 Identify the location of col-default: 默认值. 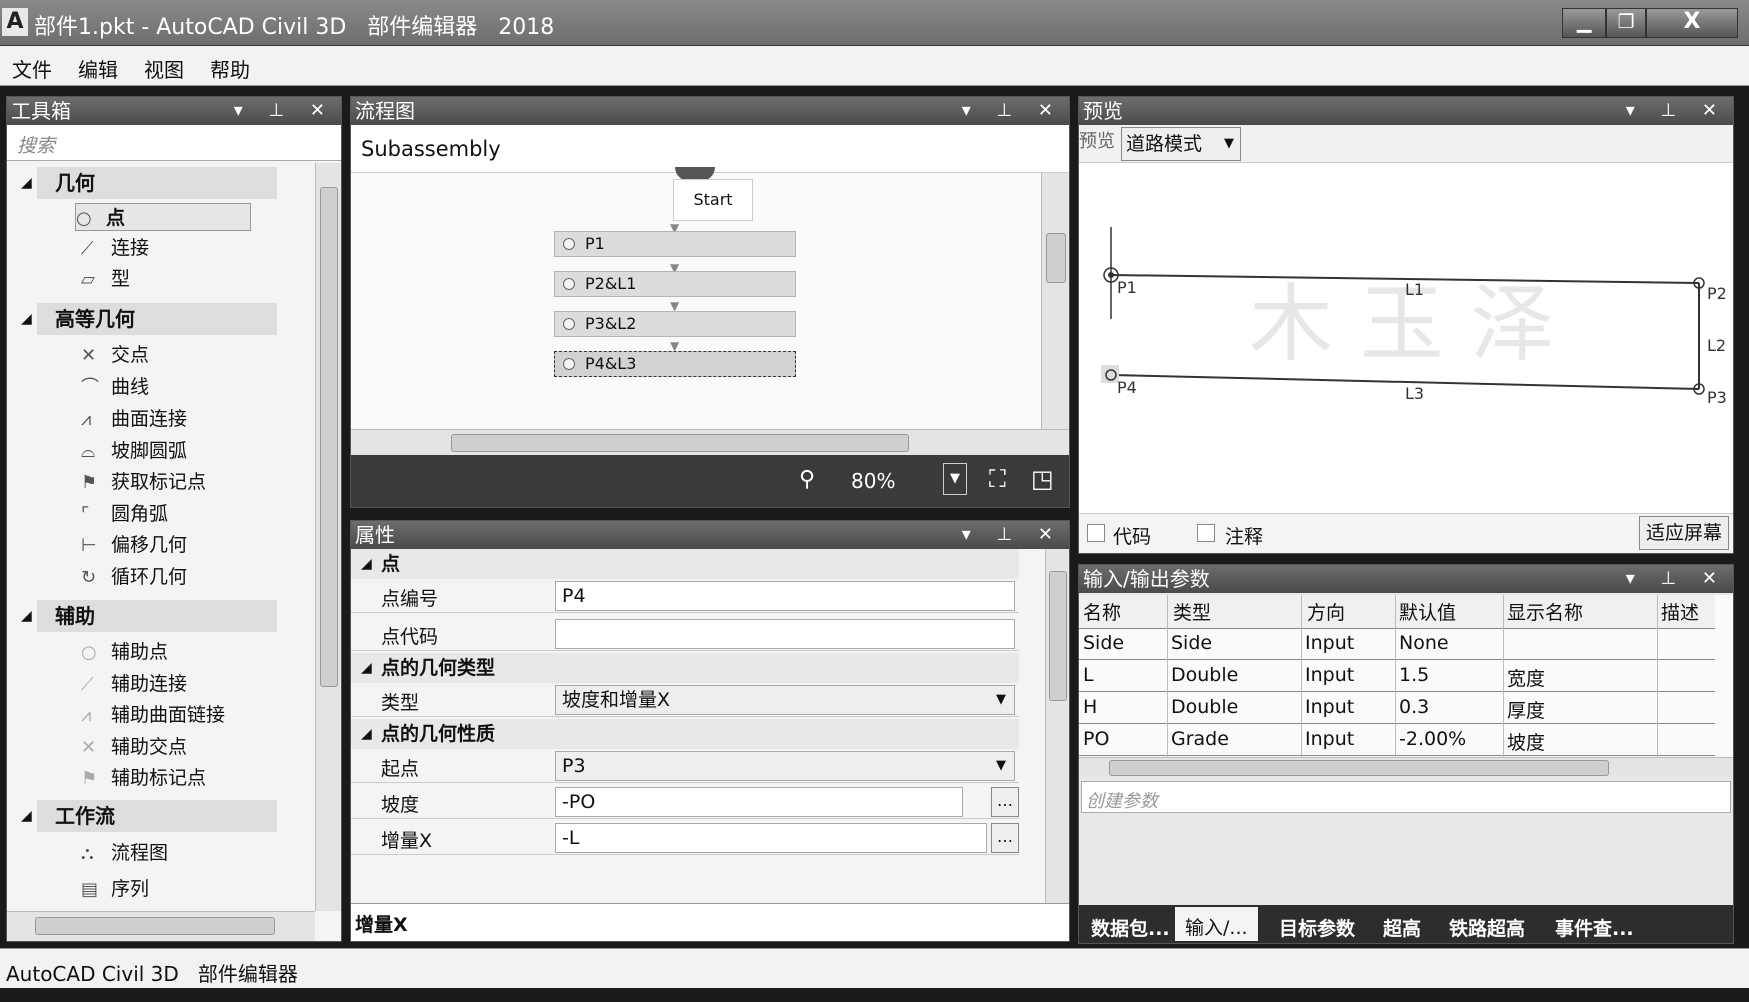
(1427, 611).